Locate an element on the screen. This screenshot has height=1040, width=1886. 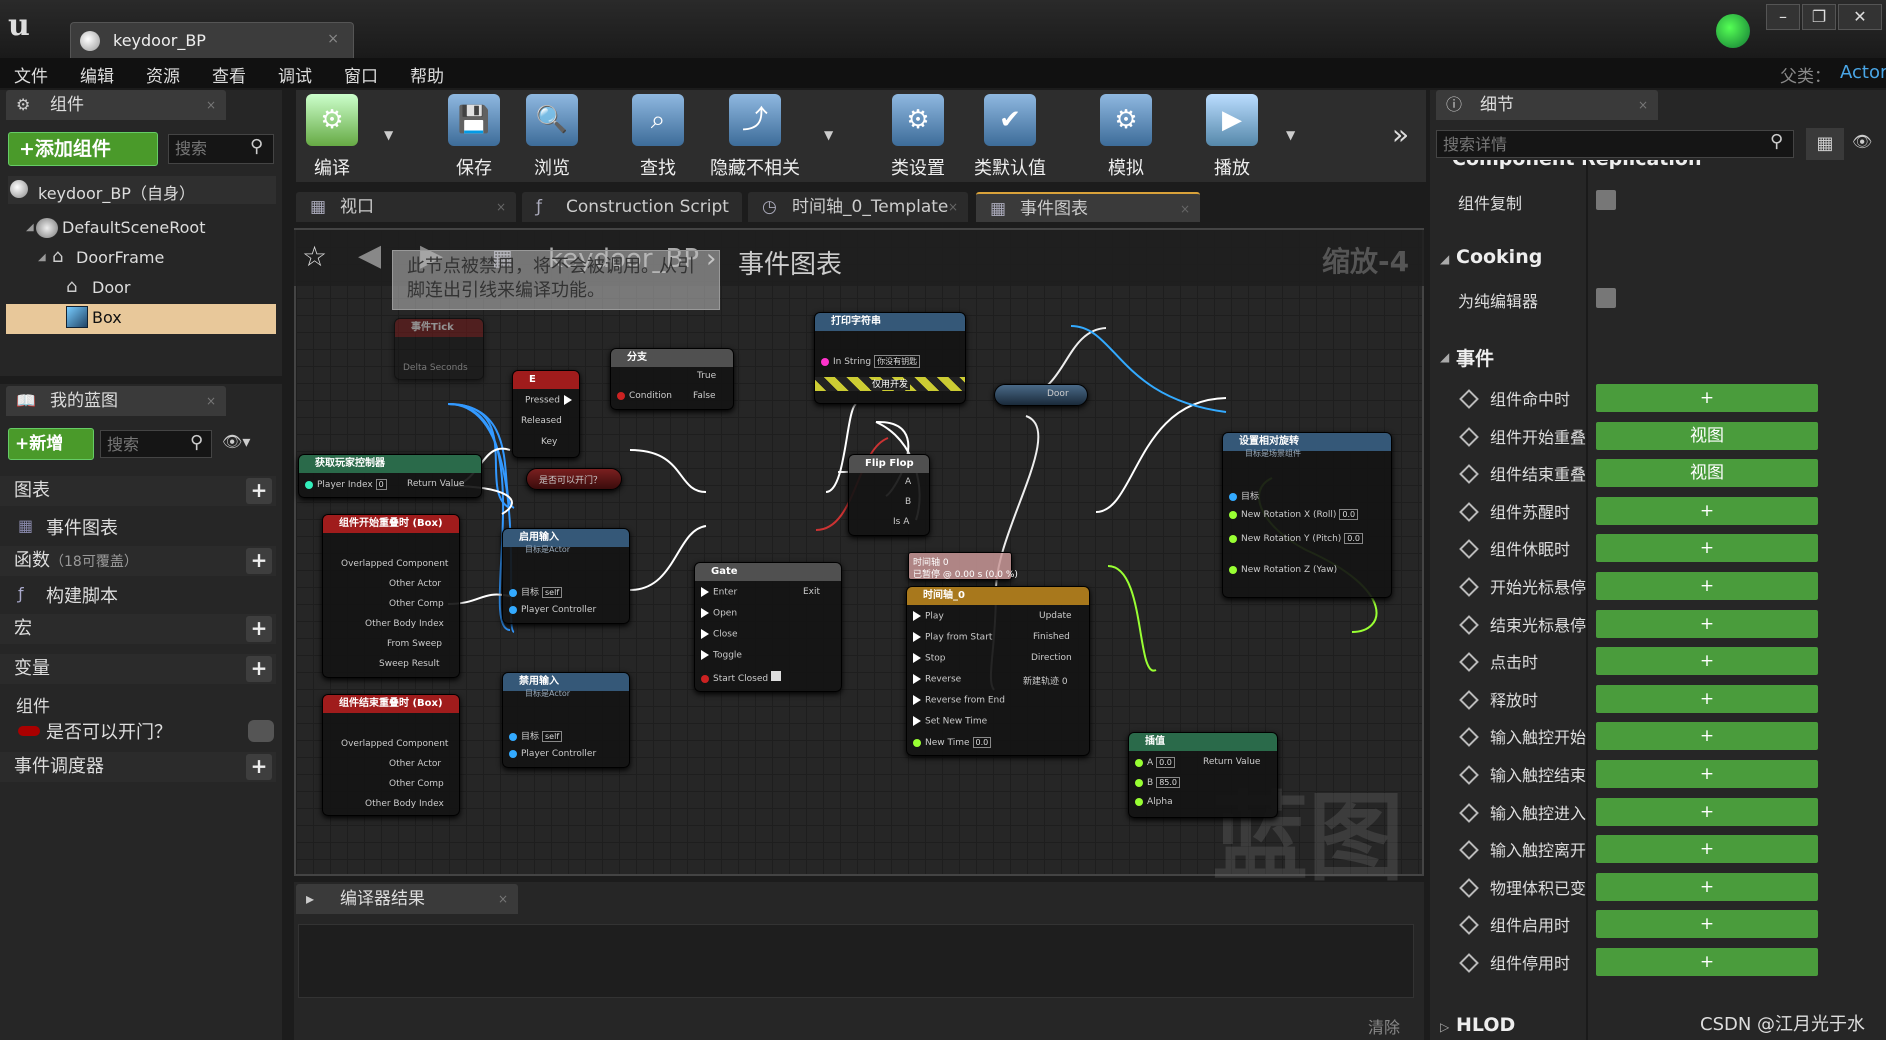
section-functions: 函数（18可覆盖） is located at coordinates (138, 561).